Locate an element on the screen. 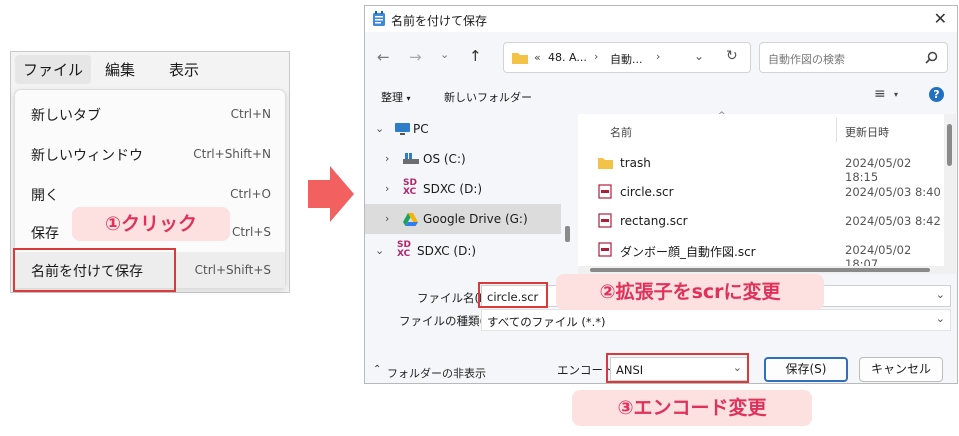 This screenshot has height=436, width=959. hide-folders-chevron-up-icon: ⌃ is located at coordinates (377, 369).